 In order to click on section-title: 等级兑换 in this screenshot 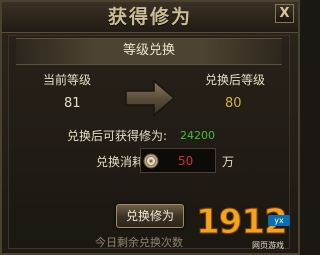, I will do `click(148, 50)`.